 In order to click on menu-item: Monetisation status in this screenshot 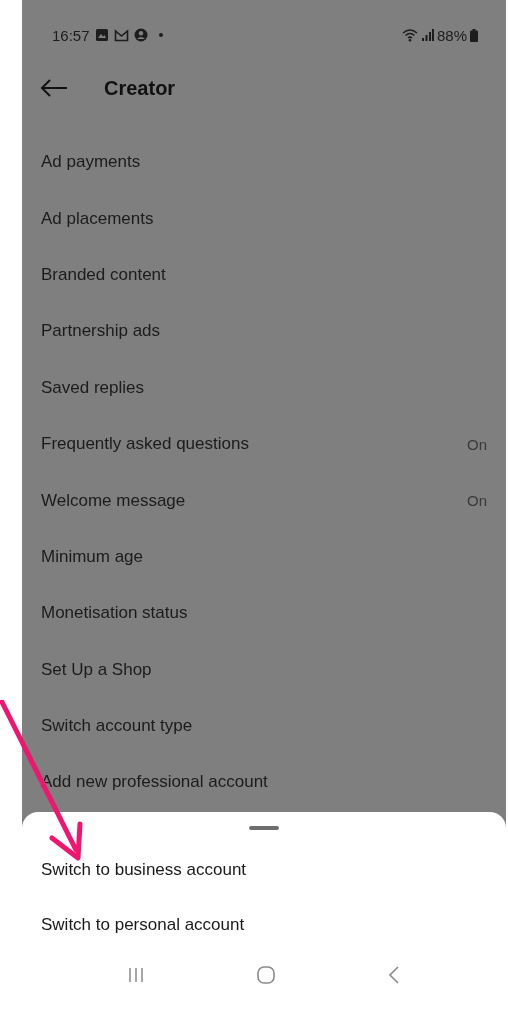, I will do `click(114, 613)`.